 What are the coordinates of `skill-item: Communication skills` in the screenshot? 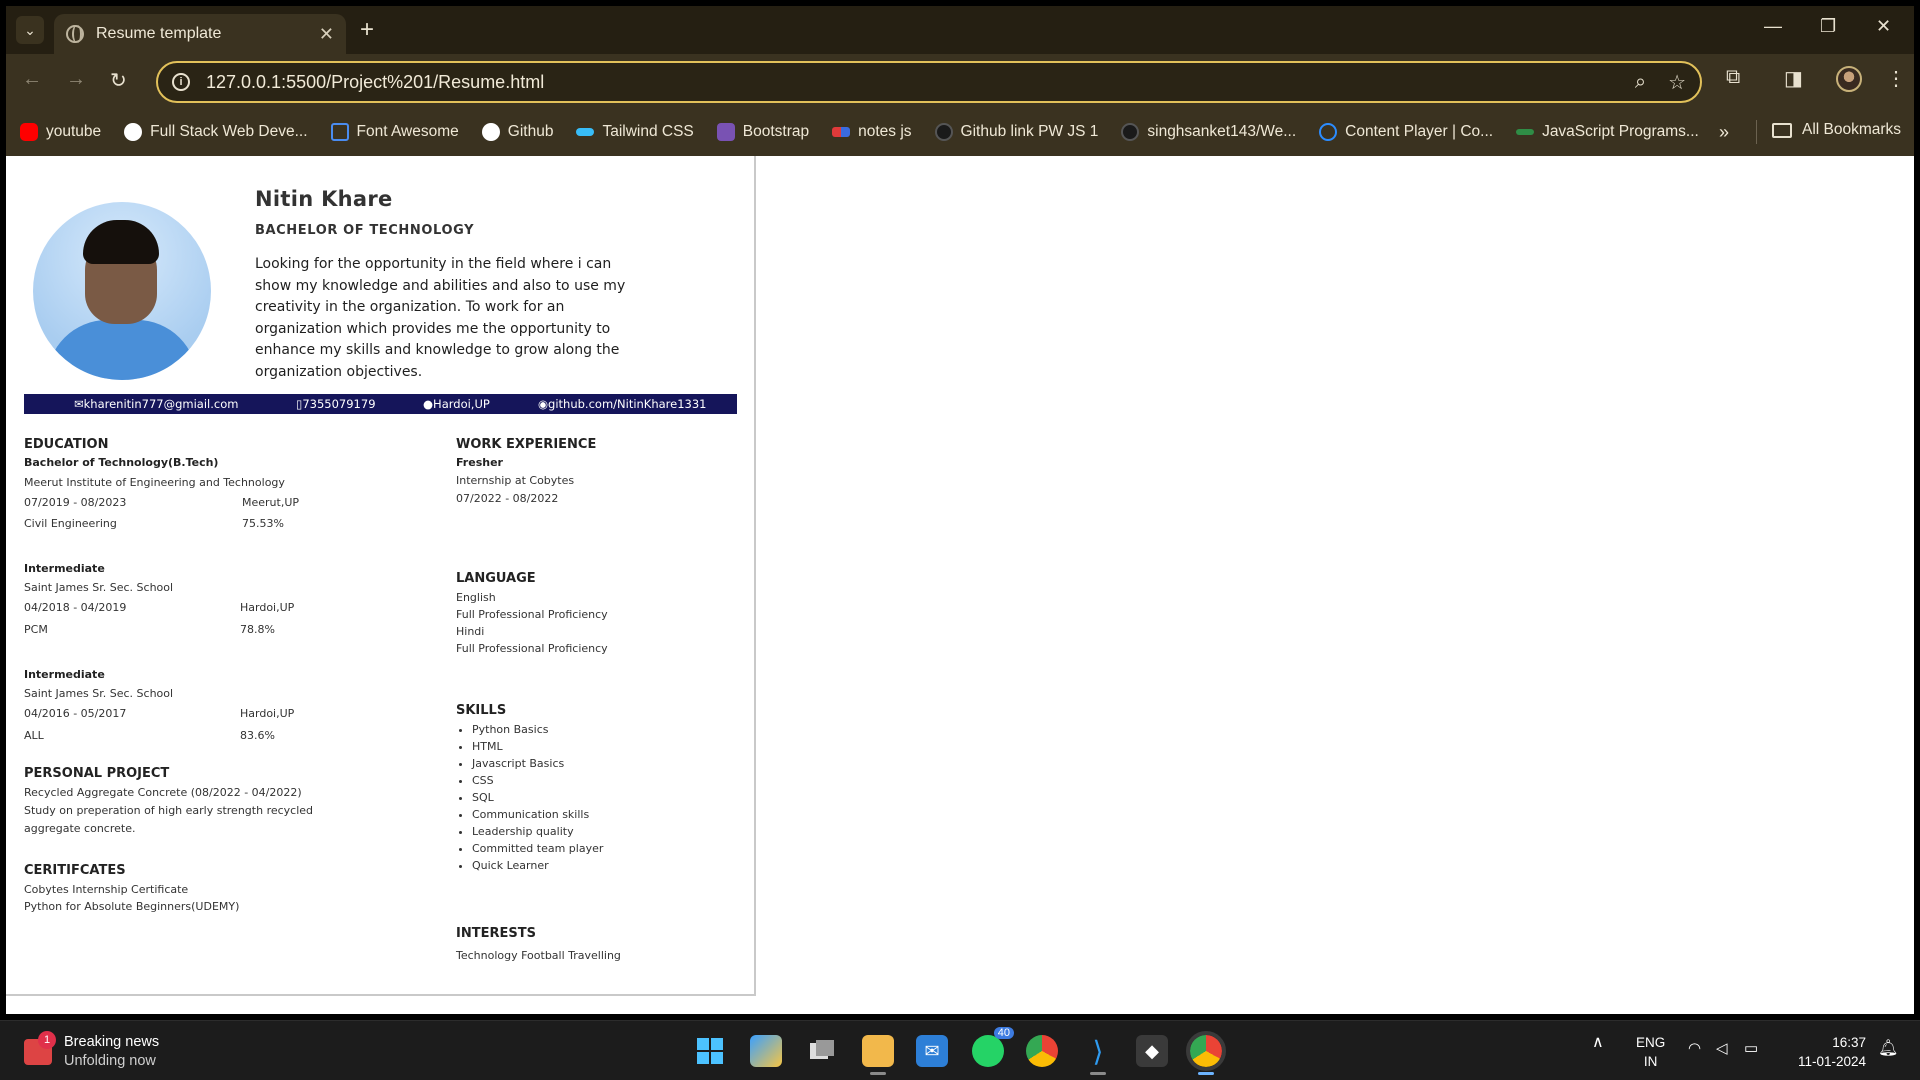 It's located at (537, 814).